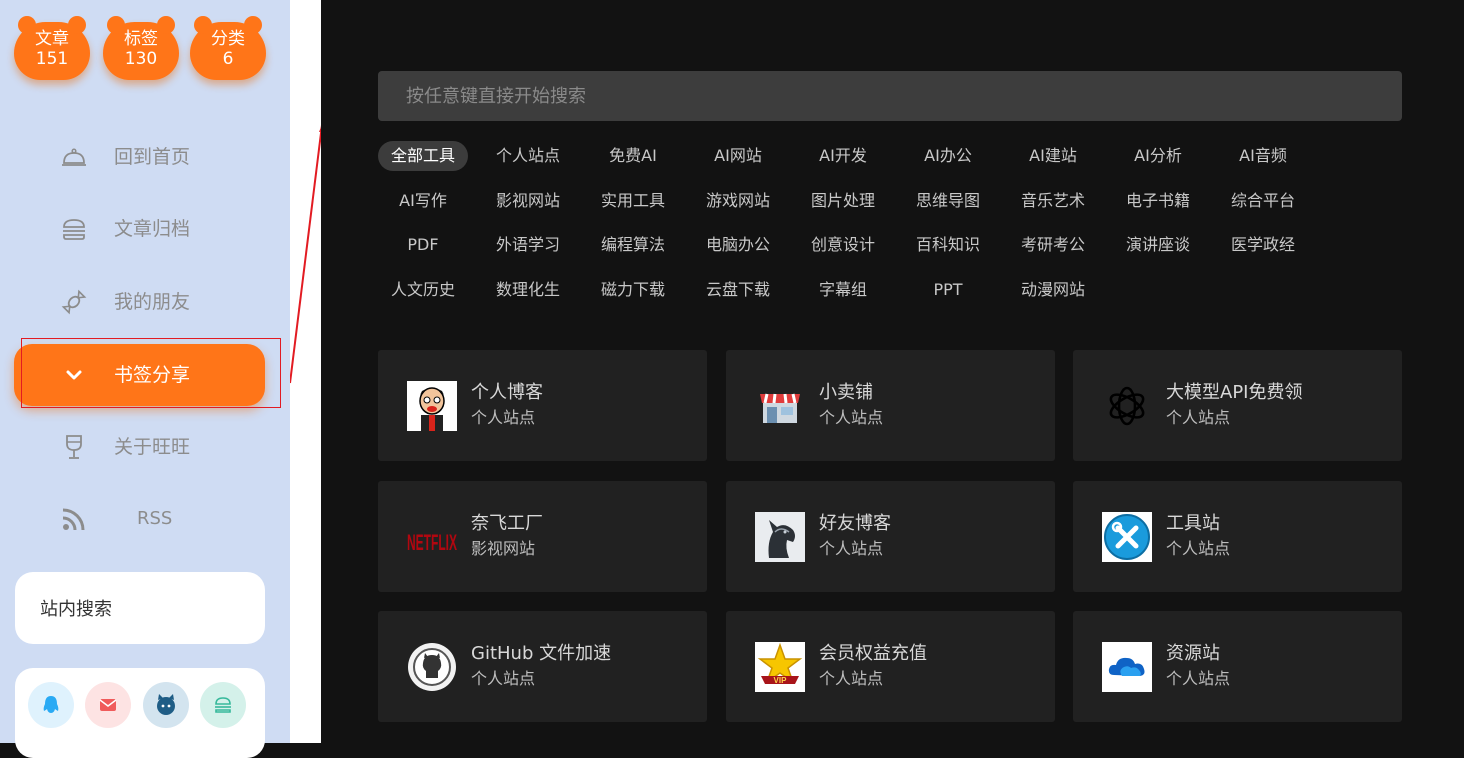  Describe the element at coordinates (528, 156) in the screenshot. I see `category-tab: 个人站点` at that location.